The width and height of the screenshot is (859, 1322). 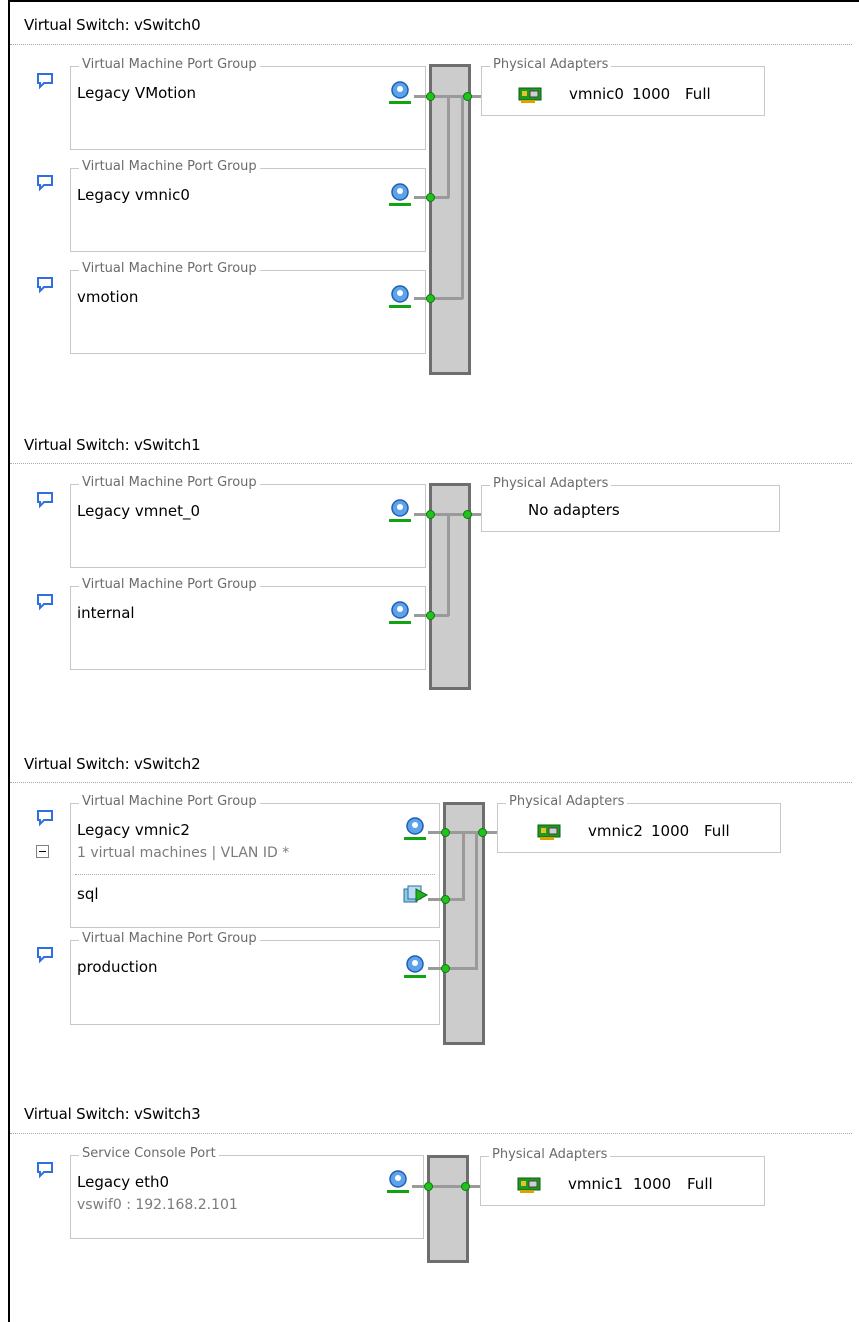 What do you see at coordinates (183, 853) in the screenshot?
I see `port-group-summary: 1 virtual machines | VLAN ID *` at bounding box center [183, 853].